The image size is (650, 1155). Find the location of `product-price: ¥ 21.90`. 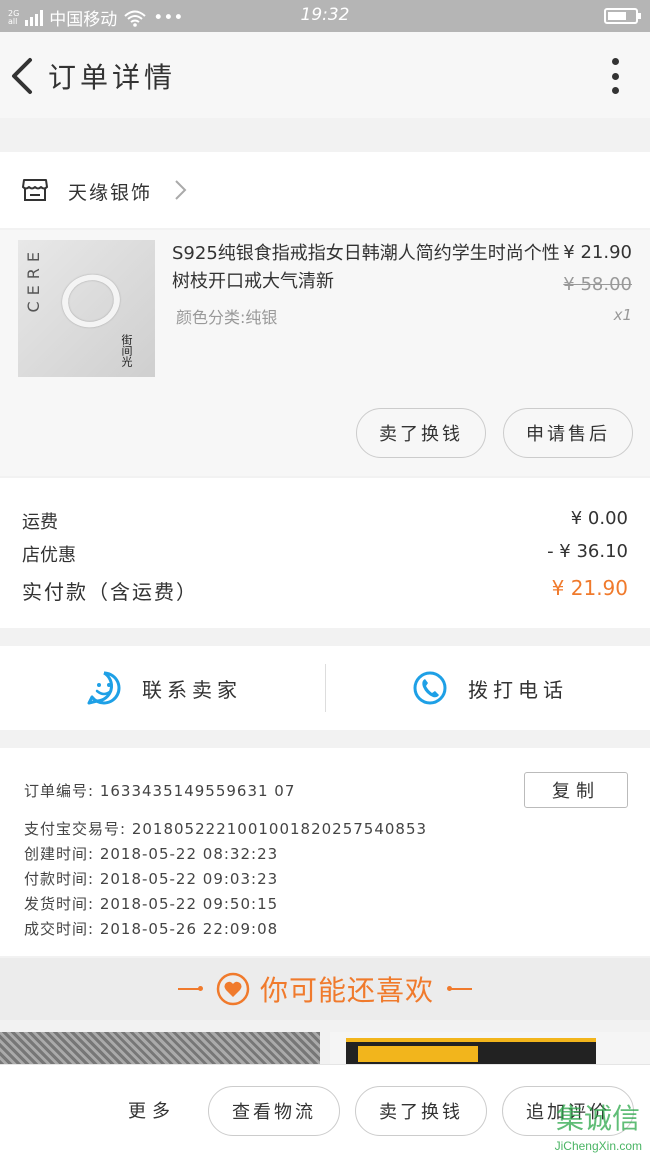

product-price: ¥ 21.90 is located at coordinates (597, 252).